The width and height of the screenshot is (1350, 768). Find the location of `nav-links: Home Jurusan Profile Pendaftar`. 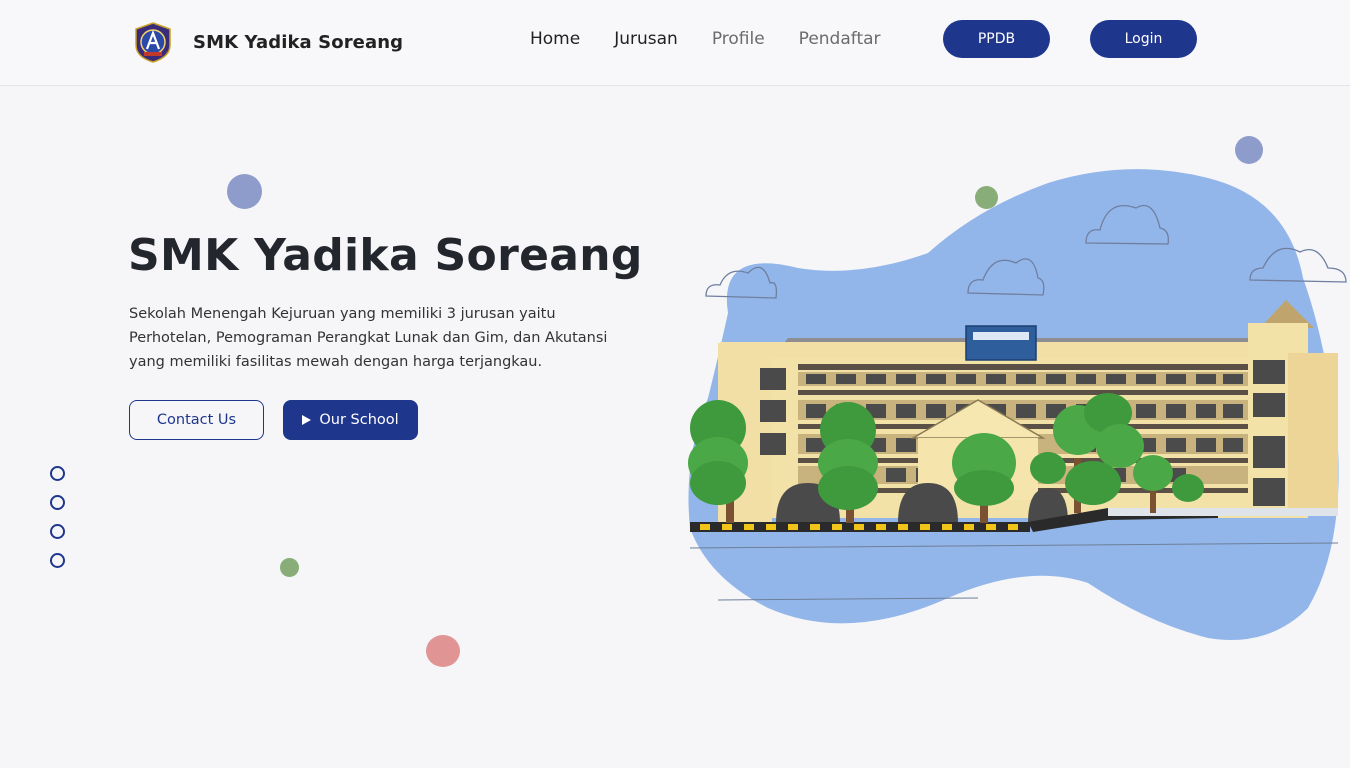

nav-links: Home Jurusan Profile Pendaftar is located at coordinates (722, 39).